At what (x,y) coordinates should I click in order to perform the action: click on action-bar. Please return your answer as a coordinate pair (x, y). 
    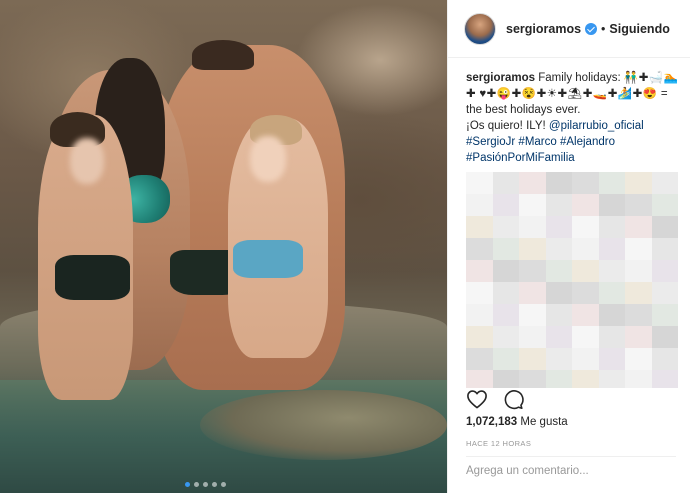
    Looking at the image, I should click on (495, 399).